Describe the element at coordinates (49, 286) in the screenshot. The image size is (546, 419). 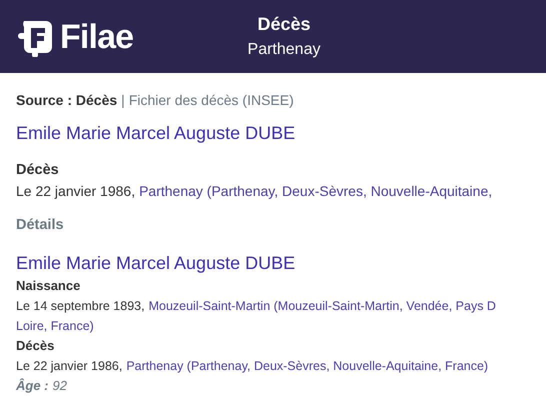
I see `event-label: Naissance` at that location.